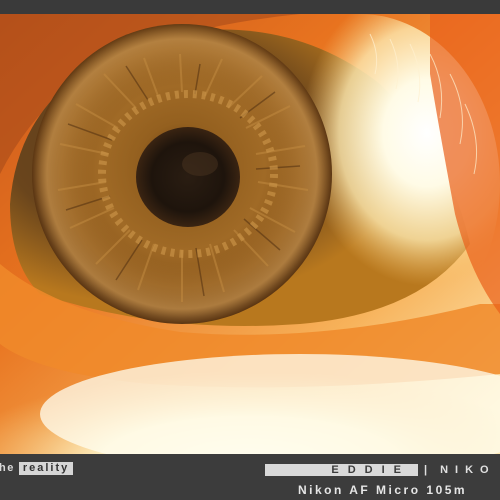 This screenshot has height=500, width=500. I want to click on tagline-prefix: he, so click(7, 468).